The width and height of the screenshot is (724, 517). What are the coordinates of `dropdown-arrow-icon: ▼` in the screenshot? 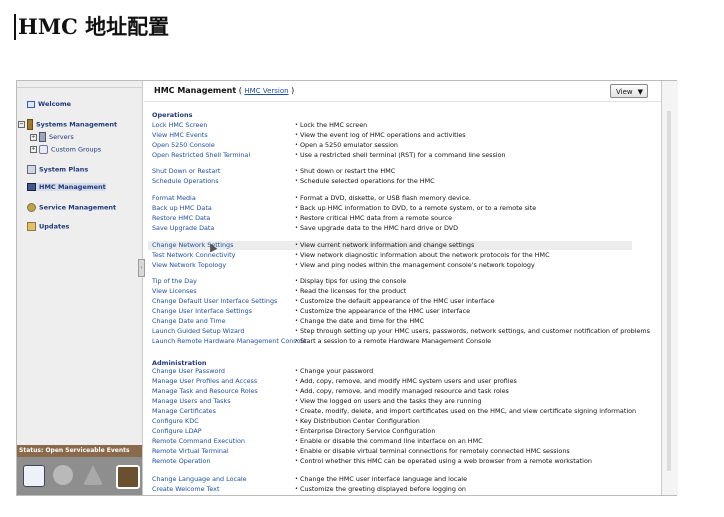 It's located at (640, 92).